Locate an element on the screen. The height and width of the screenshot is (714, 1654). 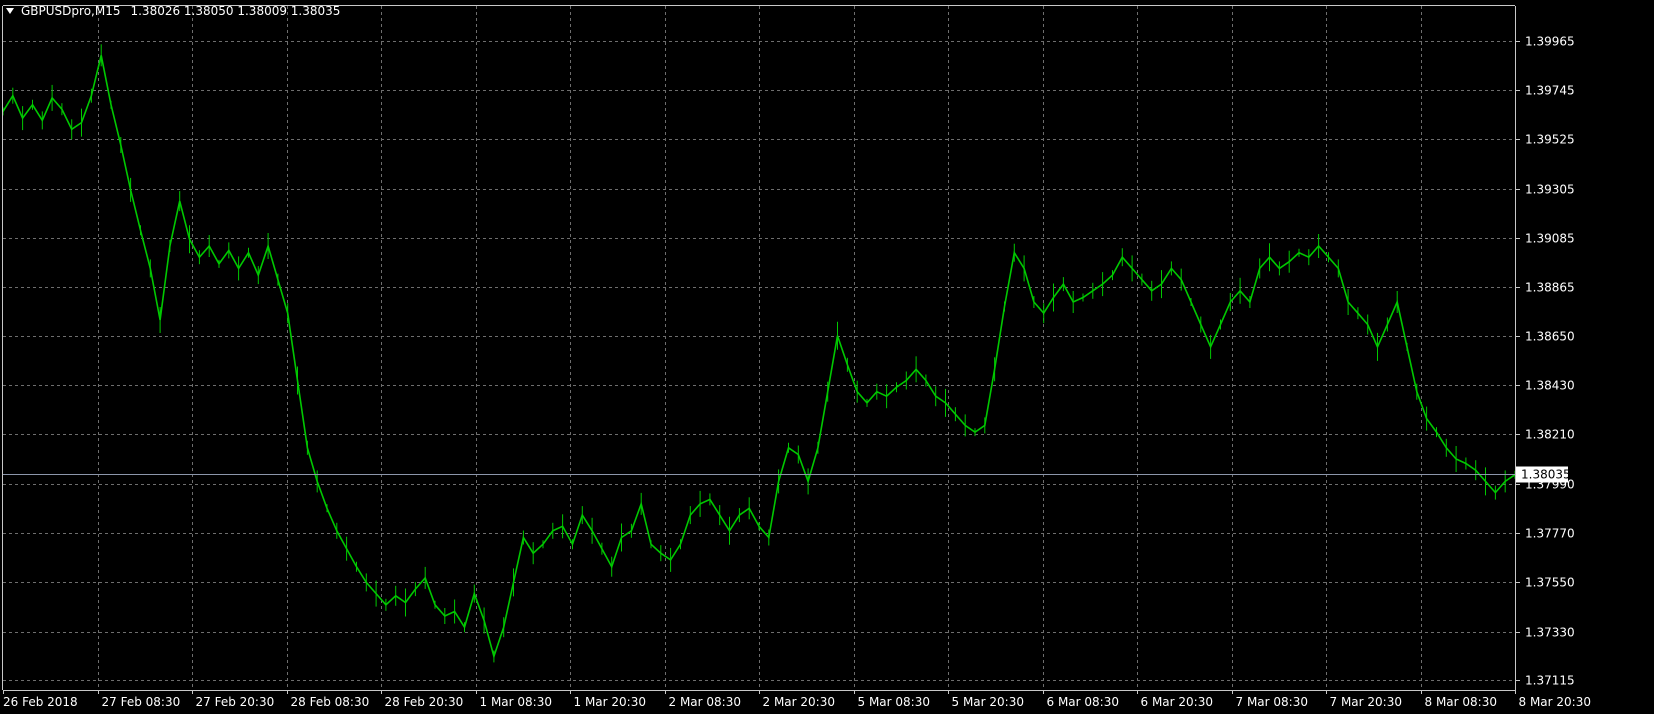
y-tick-label: 1.37115 is located at coordinates (1550, 681).